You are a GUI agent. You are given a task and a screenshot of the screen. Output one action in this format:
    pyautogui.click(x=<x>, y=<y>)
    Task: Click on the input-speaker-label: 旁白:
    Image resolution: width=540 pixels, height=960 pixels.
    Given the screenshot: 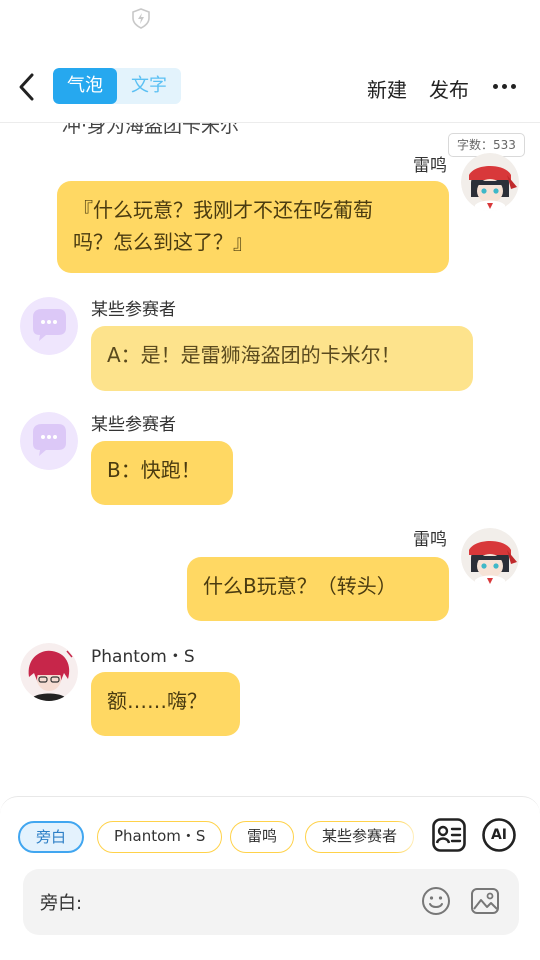 What is the action you would take?
    pyautogui.click(x=61, y=903)
    